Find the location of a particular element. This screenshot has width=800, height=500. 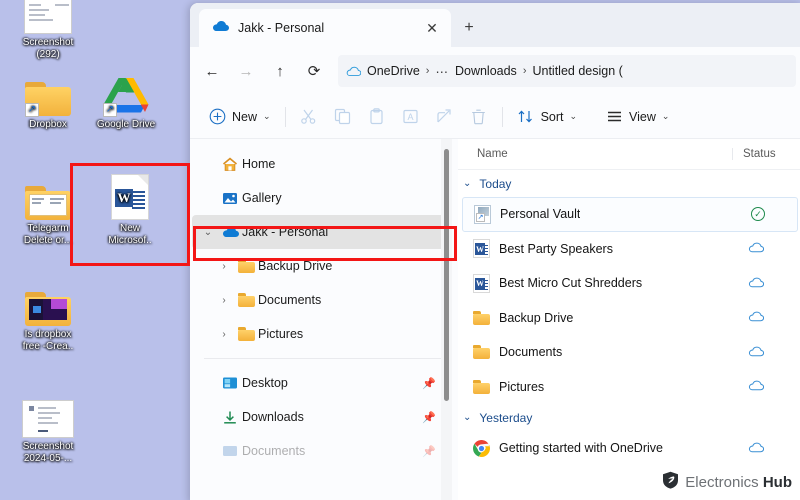

desktop-icon-label-2: Microsof.. is located at coordinates (130, 240).